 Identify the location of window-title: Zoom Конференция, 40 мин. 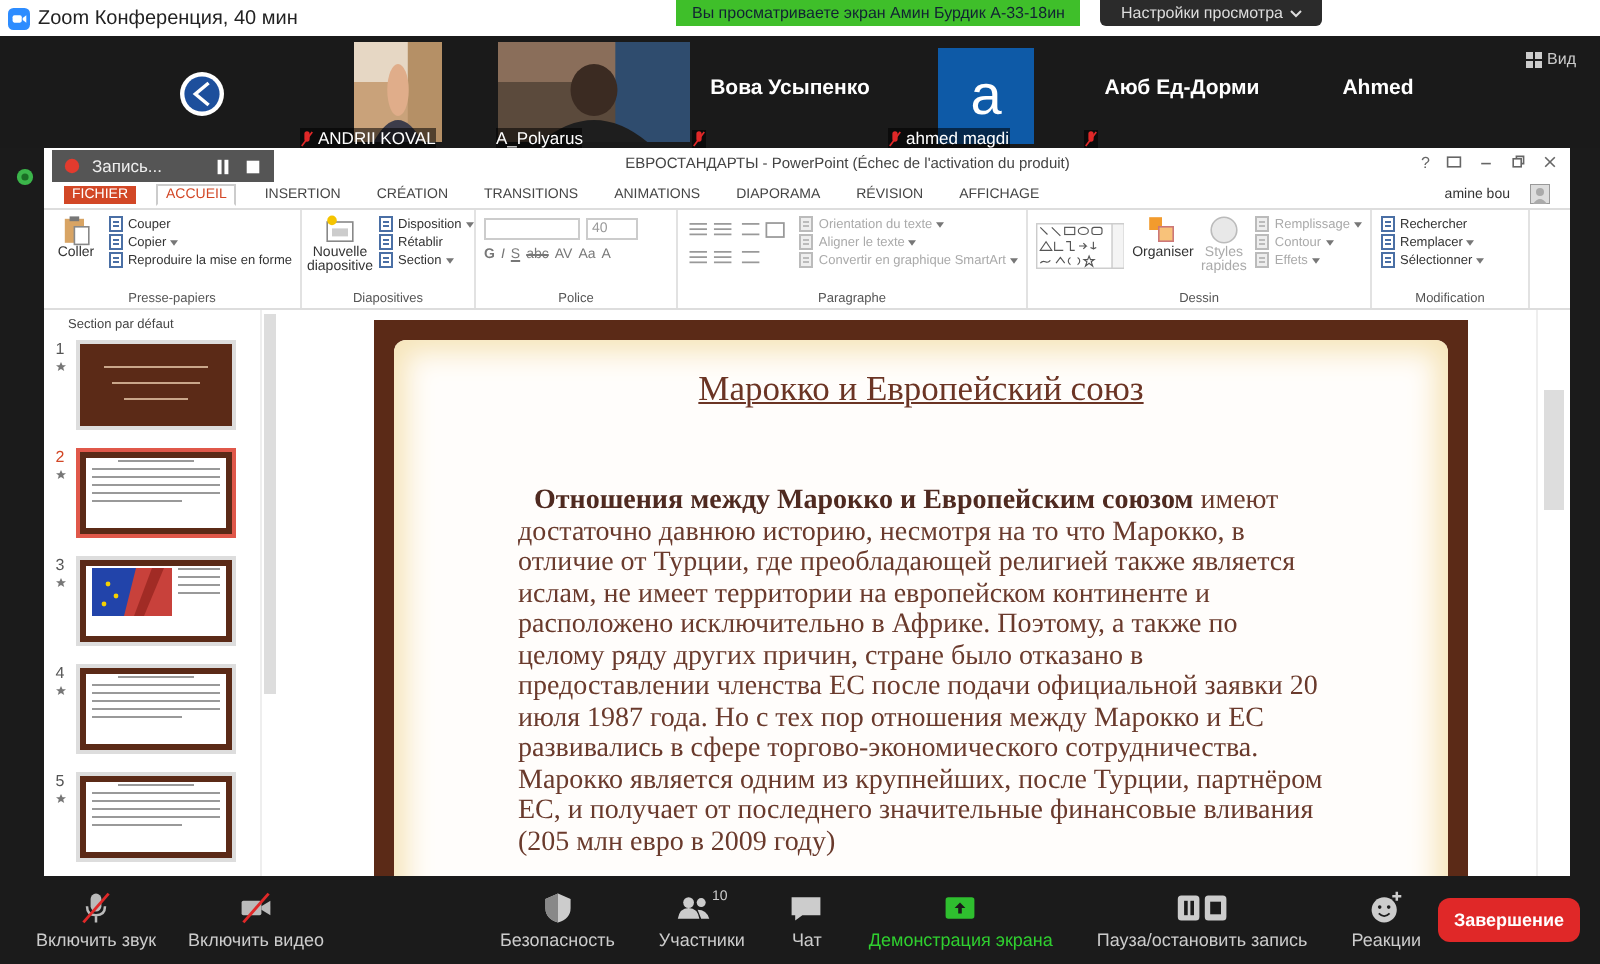
(168, 18).